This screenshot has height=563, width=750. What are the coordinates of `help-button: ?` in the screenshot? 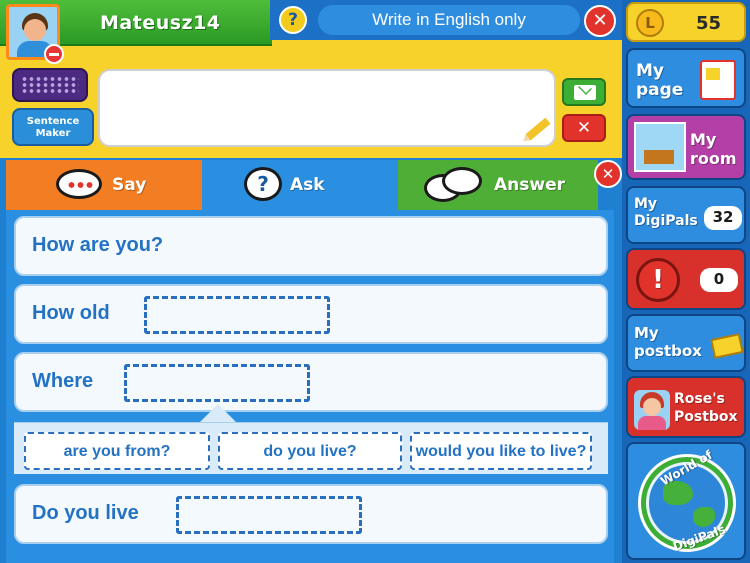 It's located at (293, 20).